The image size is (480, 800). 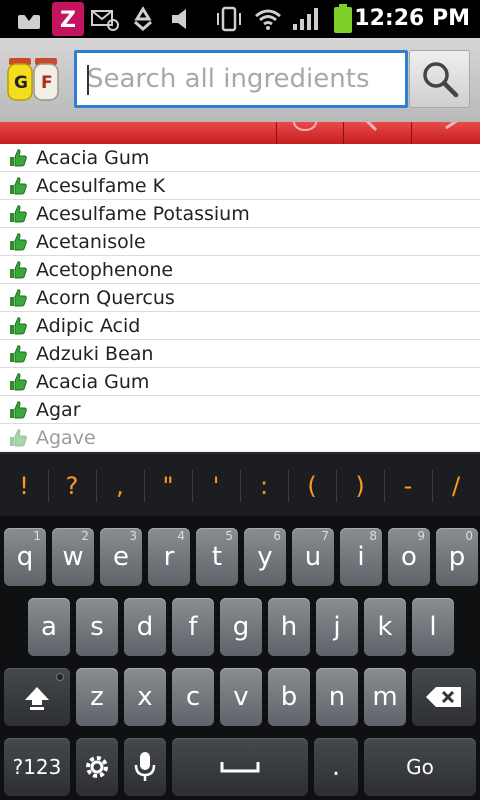 I want to click on list-item: Acetophenone, so click(x=240, y=270).